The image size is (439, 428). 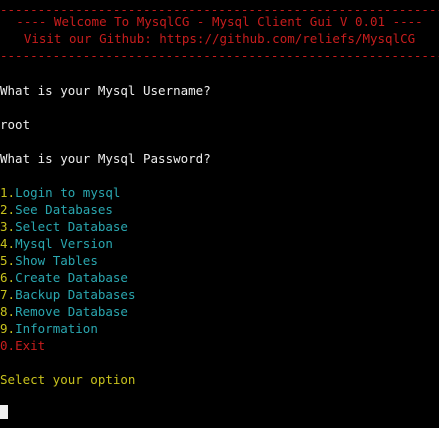 I want to click on menu-item-label: See Databases, so click(x=64, y=209).